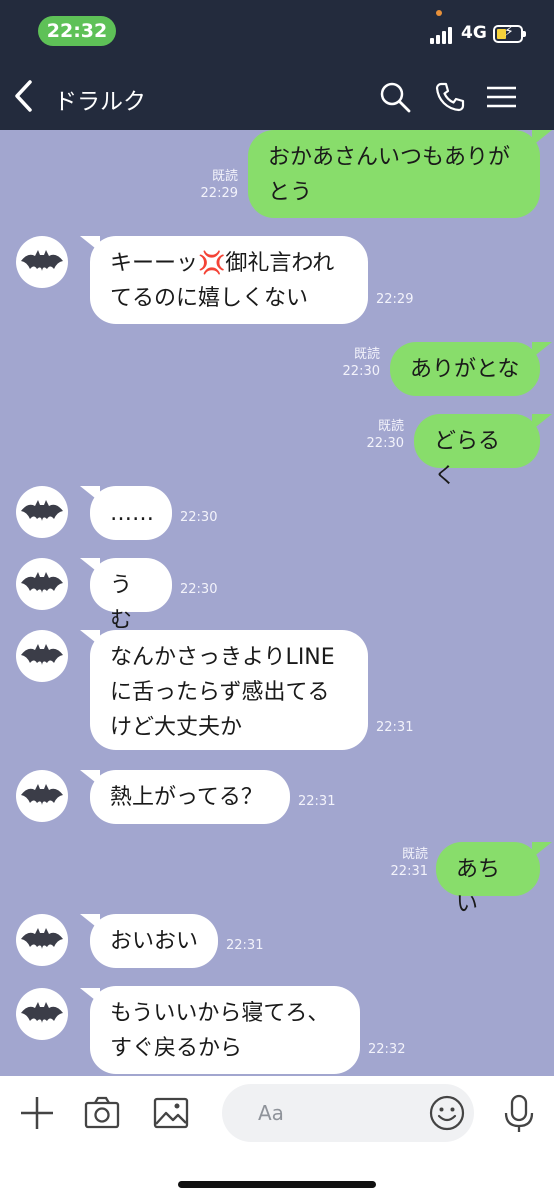 The image size is (554, 1200). Describe the element at coordinates (519, 1114) in the screenshot. I see `mic-icon` at that location.